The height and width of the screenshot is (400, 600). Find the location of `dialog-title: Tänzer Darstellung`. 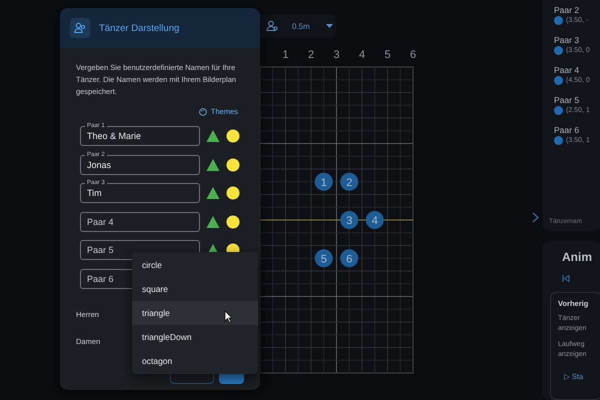

dialog-title: Tänzer Darstellung is located at coordinates (139, 28).